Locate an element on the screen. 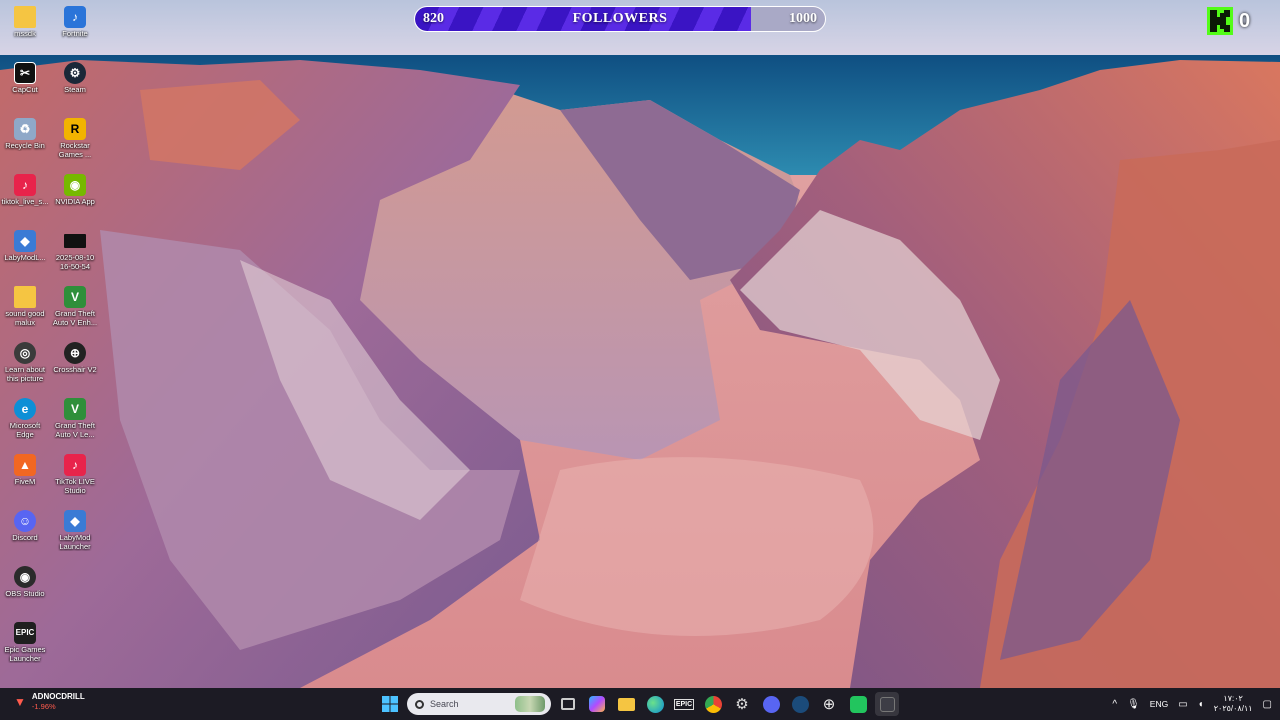 The image size is (1280, 720). chrome-icon is located at coordinates (713, 704).